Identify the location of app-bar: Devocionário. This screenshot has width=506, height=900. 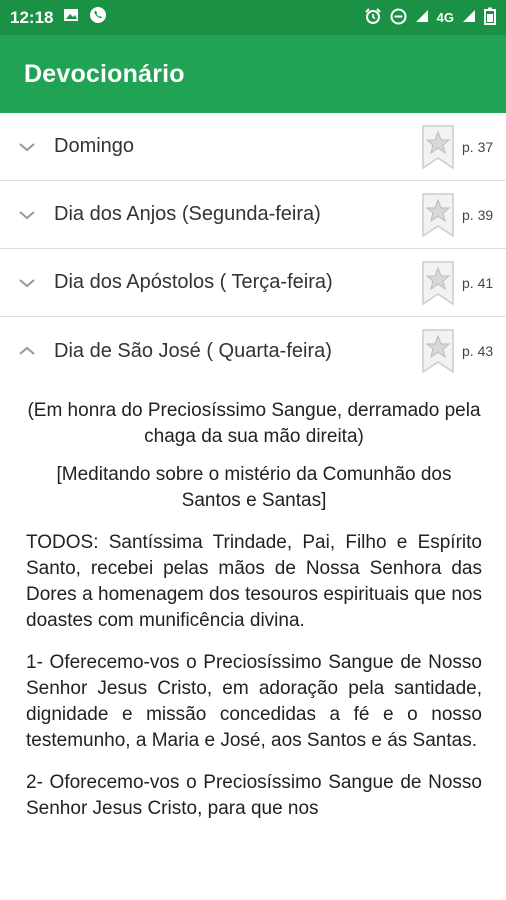
(253, 74).